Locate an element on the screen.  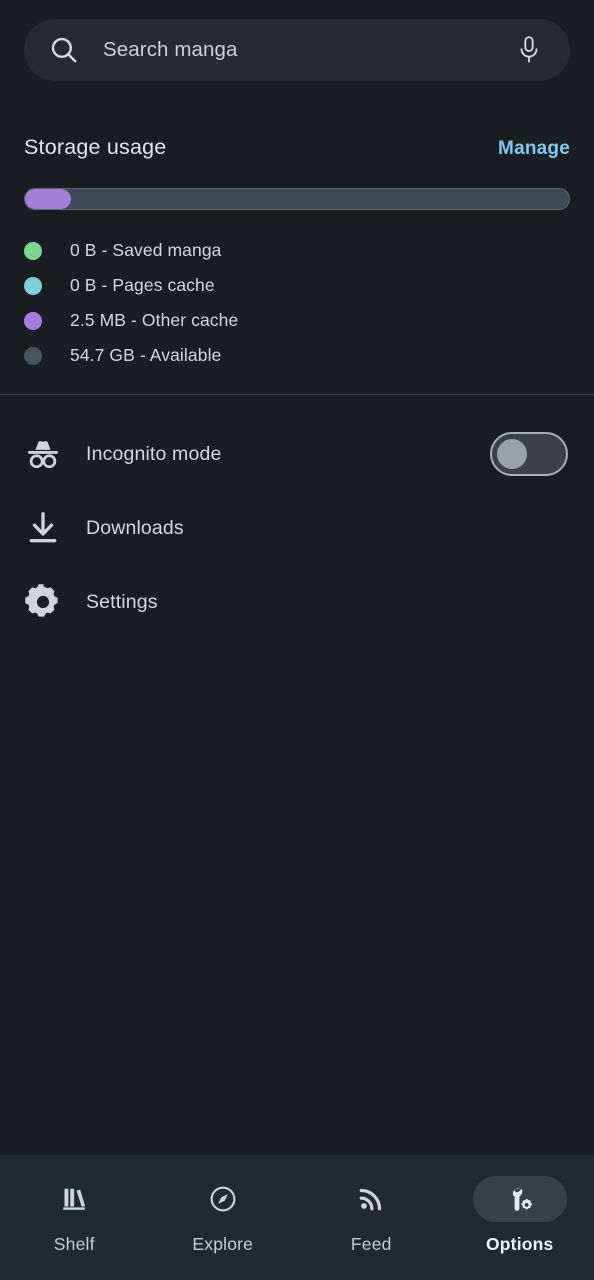
legend-item: 54.7 GB - Available is located at coordinates (234, 355).